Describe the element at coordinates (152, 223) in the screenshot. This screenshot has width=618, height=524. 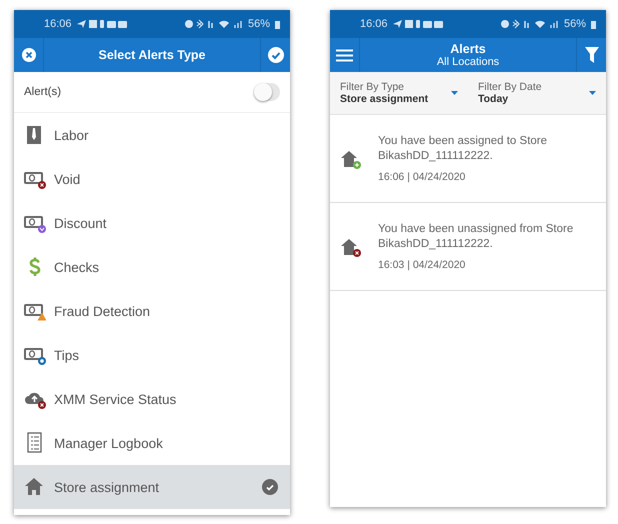
I see `alert-type-item: Discount` at that location.